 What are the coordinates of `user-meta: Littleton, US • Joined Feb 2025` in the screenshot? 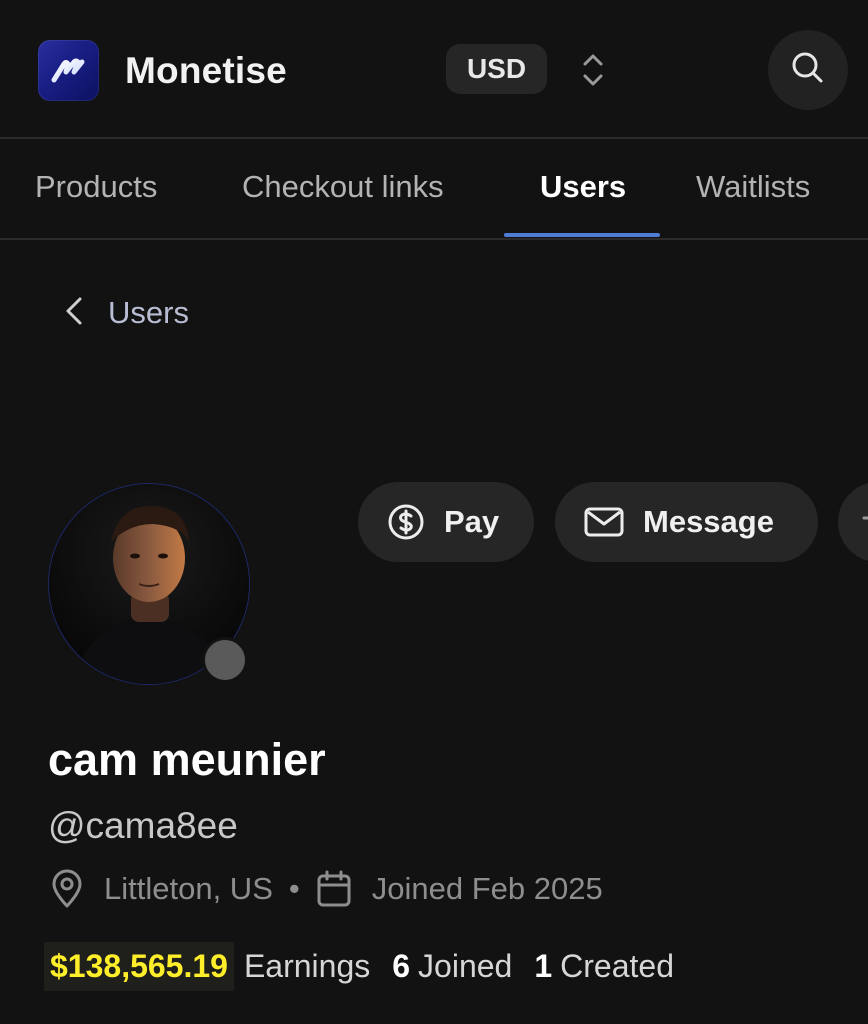 It's located at (326, 889).